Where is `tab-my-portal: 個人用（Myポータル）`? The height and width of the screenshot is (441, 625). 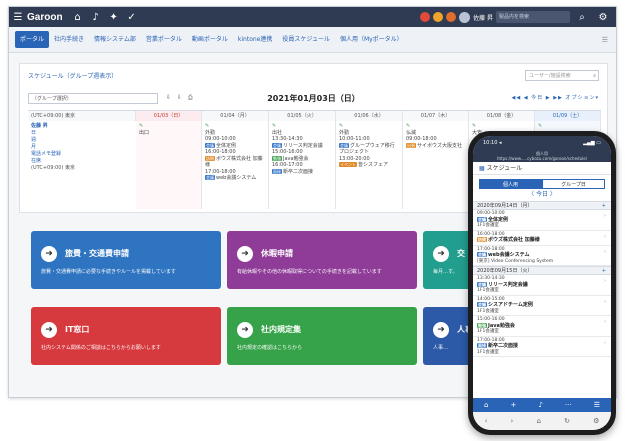
tab-my-portal: 個人用（Myポータル） is located at coordinates (371, 39).